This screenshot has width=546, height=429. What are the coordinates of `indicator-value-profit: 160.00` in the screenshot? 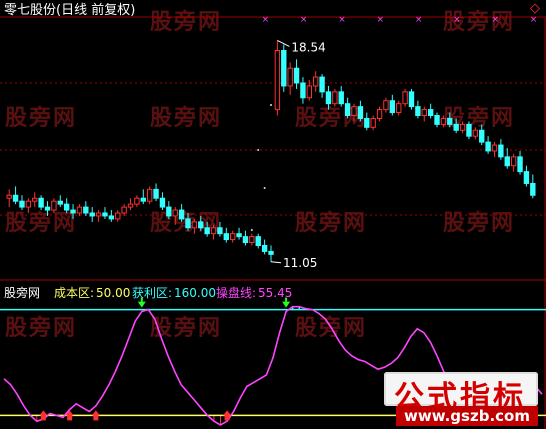 It's located at (195, 293).